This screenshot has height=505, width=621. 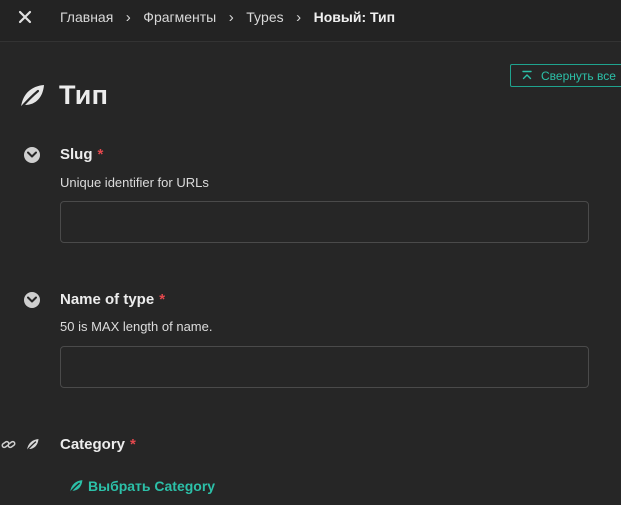 What do you see at coordinates (107, 299) in the screenshot?
I see `name-label-text: Name of type` at bounding box center [107, 299].